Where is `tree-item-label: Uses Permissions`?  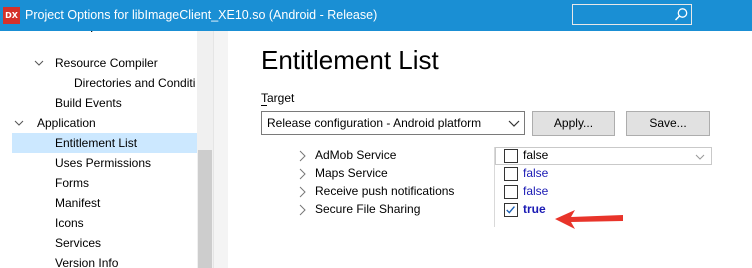 tree-item-label: Uses Permissions is located at coordinates (103, 163).